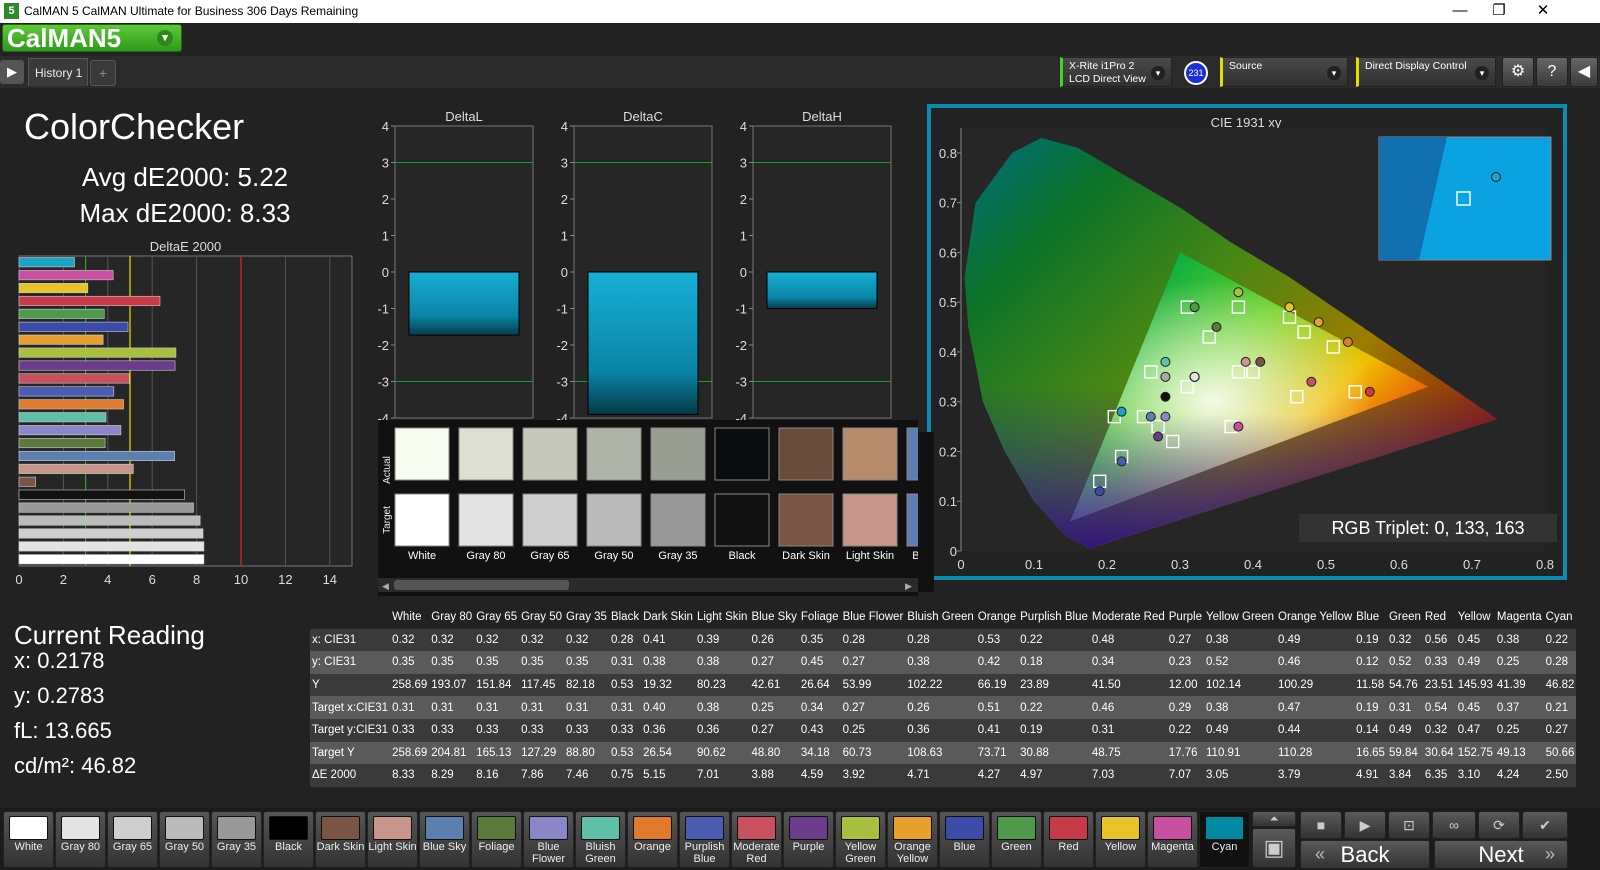  What do you see at coordinates (409, 617) in the screenshot?
I see `column-header: White` at bounding box center [409, 617].